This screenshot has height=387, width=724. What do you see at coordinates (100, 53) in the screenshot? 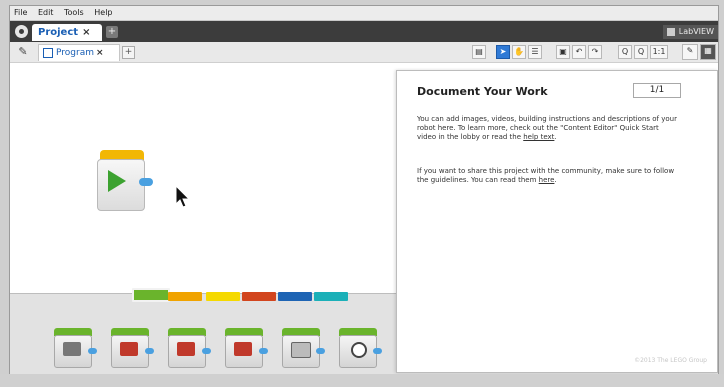
I see `program-tab-close-icon: ×` at bounding box center [100, 53].